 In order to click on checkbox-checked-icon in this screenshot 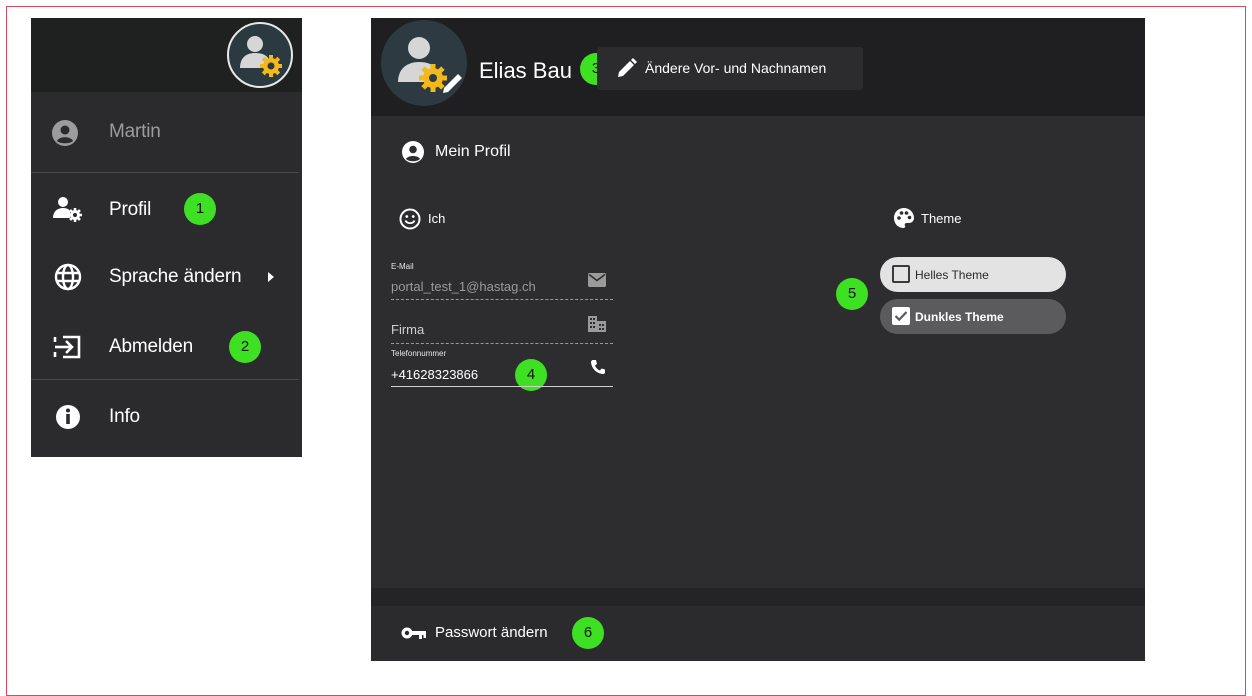, I will do `click(901, 316)`.